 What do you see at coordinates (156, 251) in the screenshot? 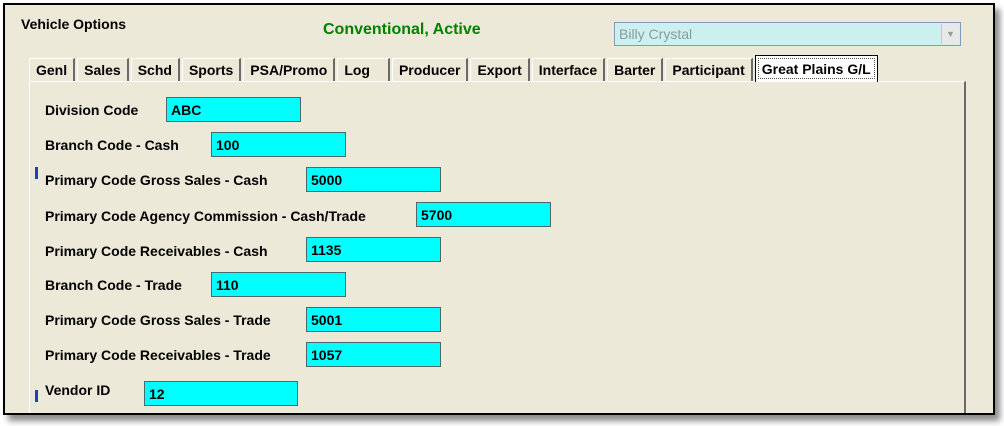
I see `primary-receivables-cash-label: Primary Code Receivables - Cash` at bounding box center [156, 251].